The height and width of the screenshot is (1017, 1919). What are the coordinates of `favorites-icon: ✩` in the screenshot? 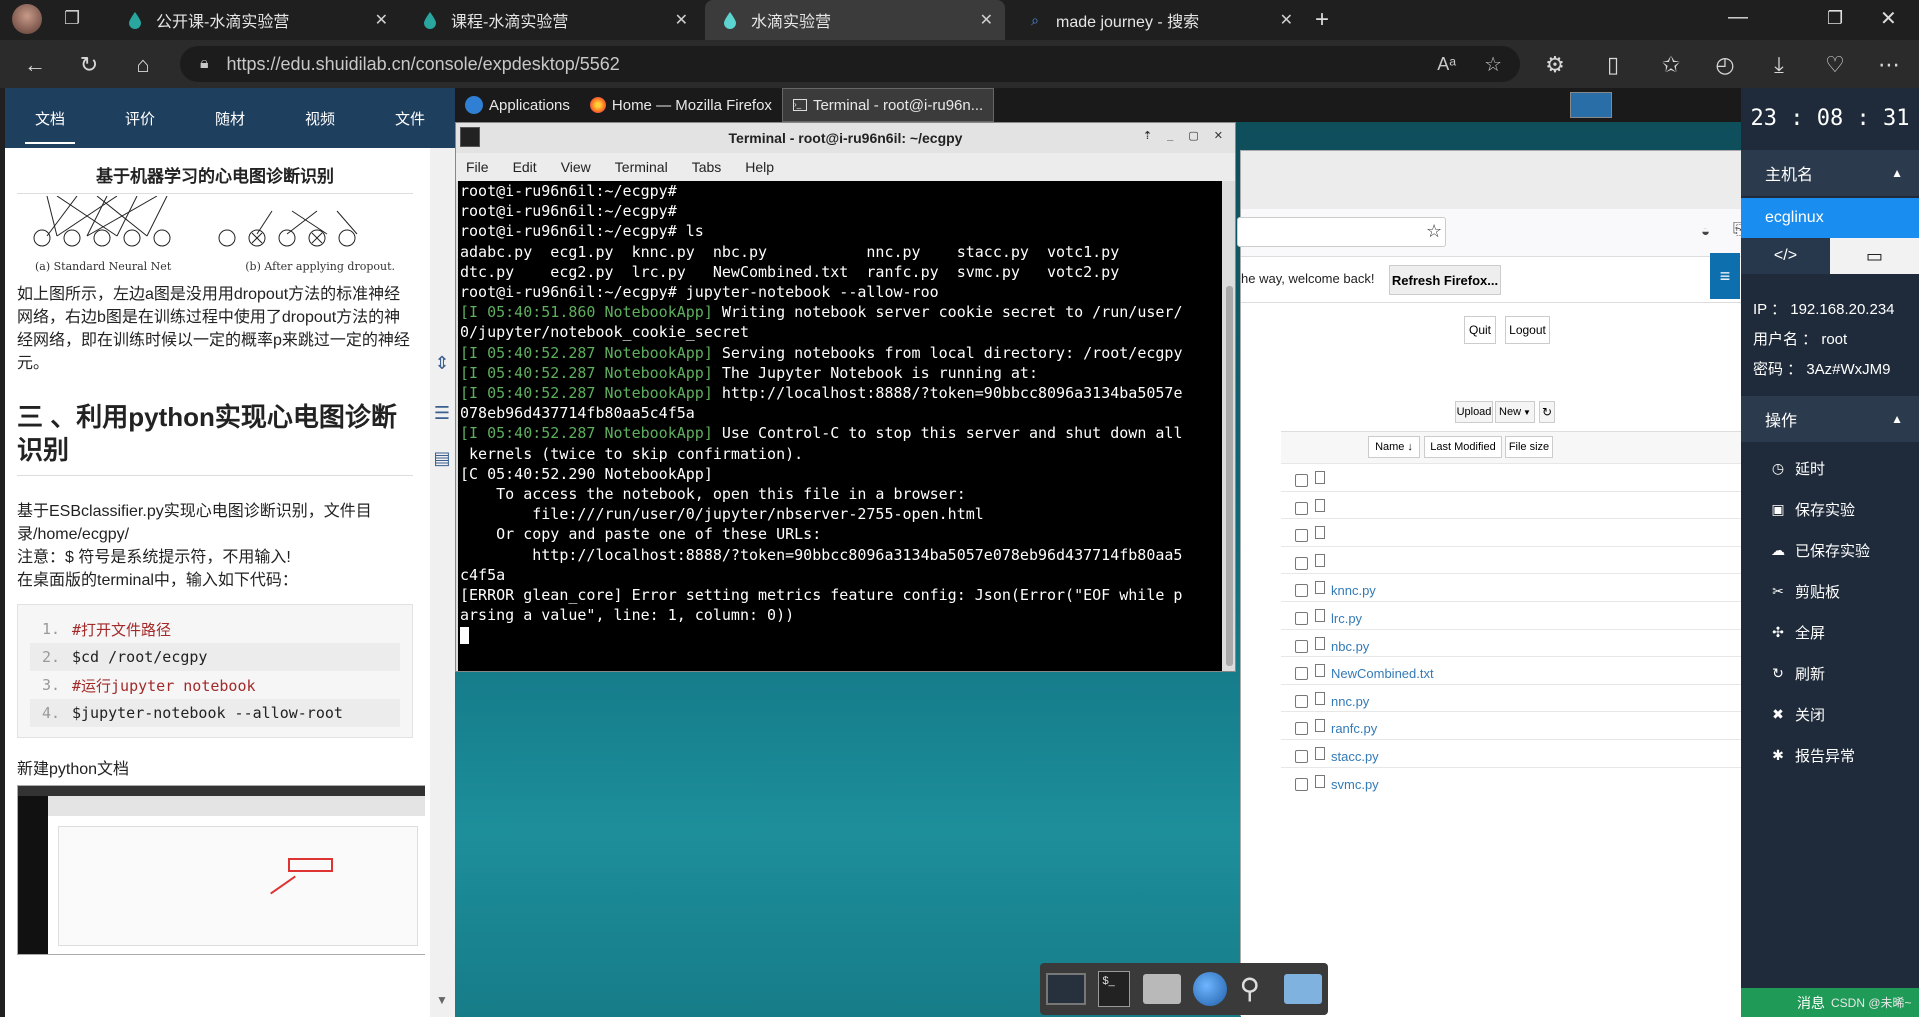 It's located at (1671, 65).